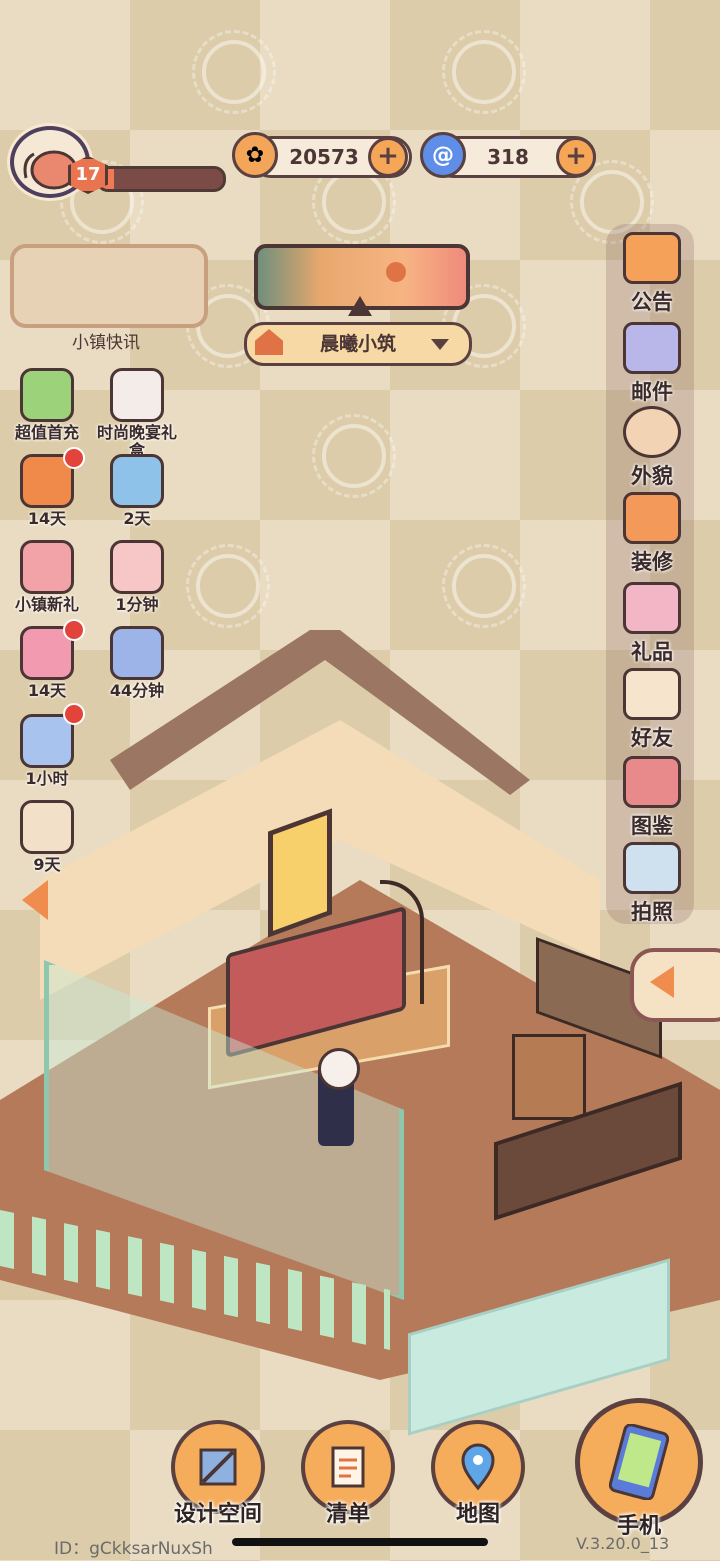  What do you see at coordinates (652, 302) in the screenshot?
I see `menu-label: 公告` at bounding box center [652, 302].